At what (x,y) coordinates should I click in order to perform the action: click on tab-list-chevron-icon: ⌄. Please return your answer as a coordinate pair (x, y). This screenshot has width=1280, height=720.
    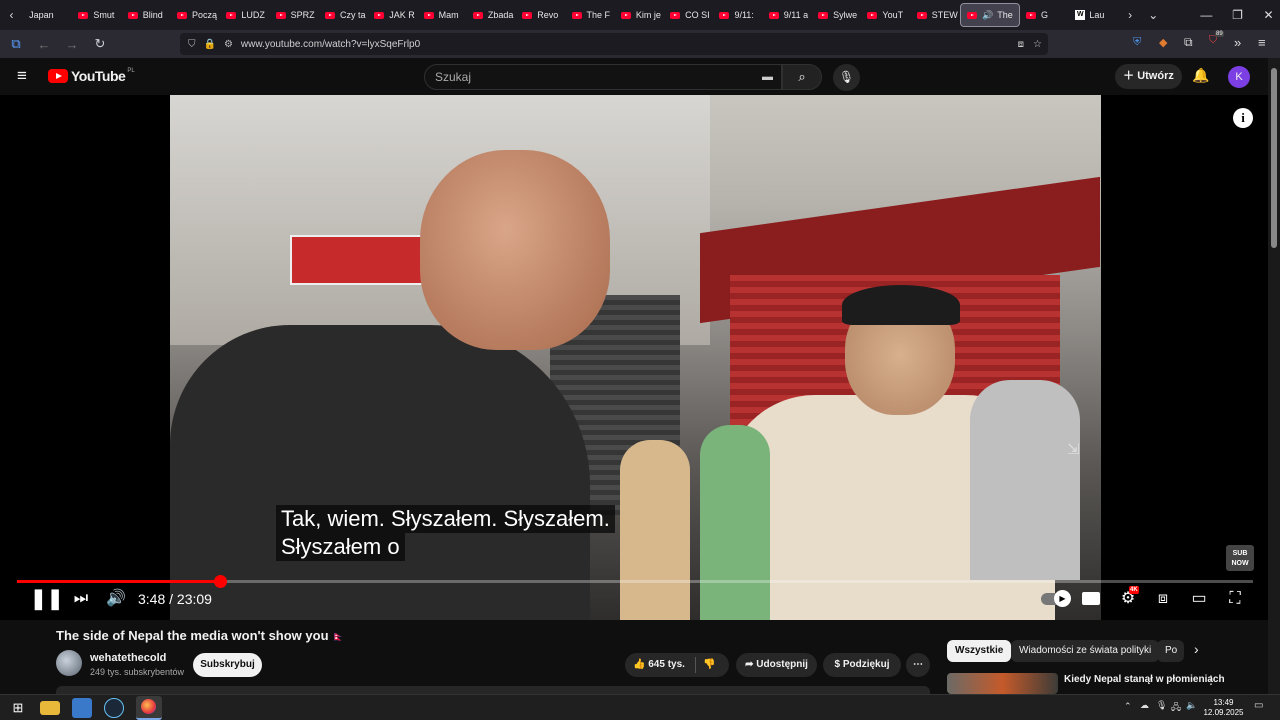
    Looking at the image, I should click on (1153, 15).